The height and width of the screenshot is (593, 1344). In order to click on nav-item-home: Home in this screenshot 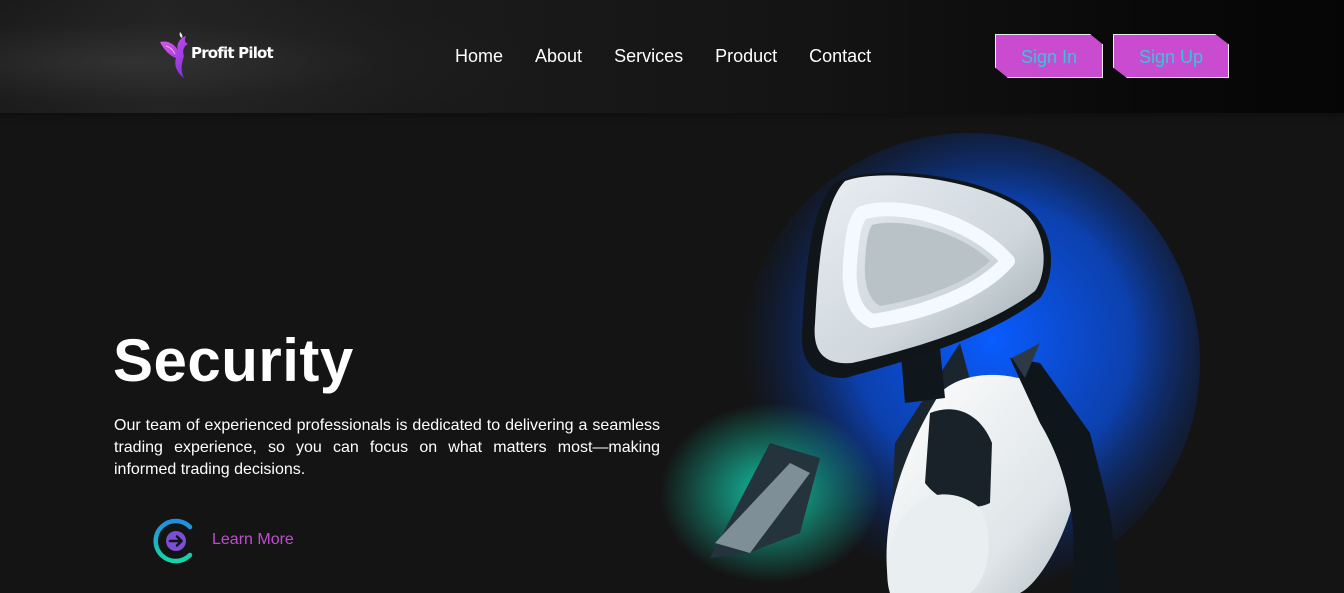, I will do `click(479, 56)`.